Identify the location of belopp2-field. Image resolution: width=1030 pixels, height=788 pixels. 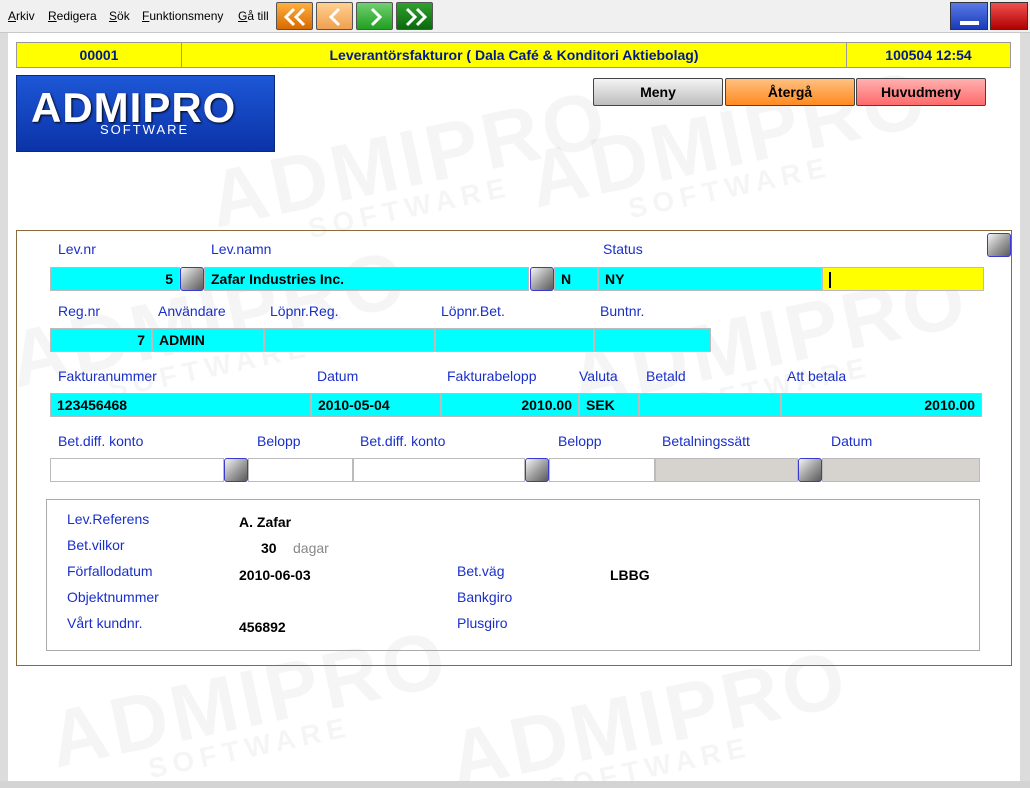
(602, 470).